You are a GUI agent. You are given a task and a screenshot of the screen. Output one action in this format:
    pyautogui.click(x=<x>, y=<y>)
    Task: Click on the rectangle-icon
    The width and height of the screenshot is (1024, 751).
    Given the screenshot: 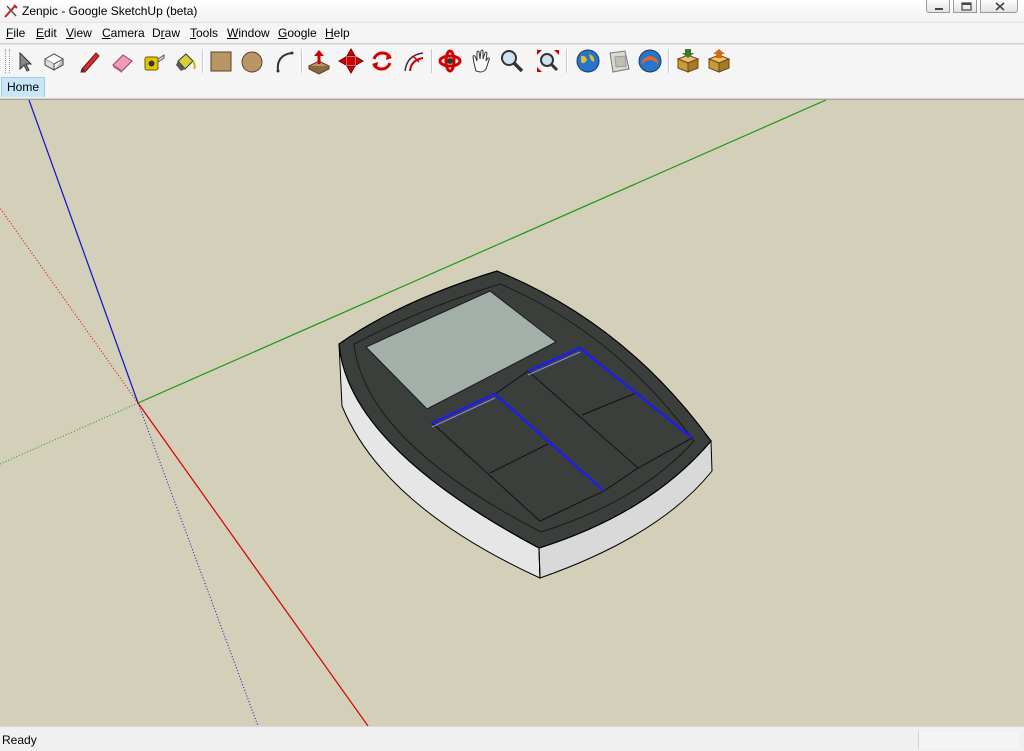 What is the action you would take?
    pyautogui.click(x=221, y=61)
    